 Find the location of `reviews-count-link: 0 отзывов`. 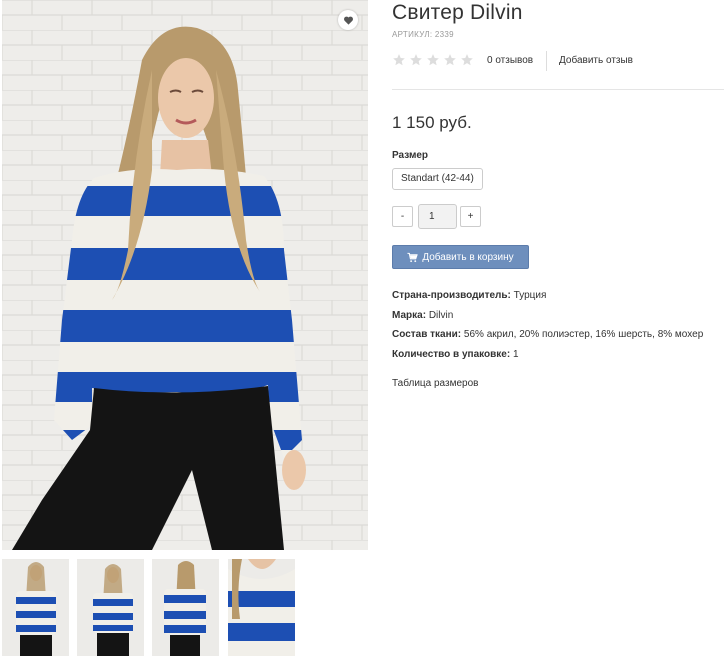

reviews-count-link: 0 отзывов is located at coordinates (510, 60).